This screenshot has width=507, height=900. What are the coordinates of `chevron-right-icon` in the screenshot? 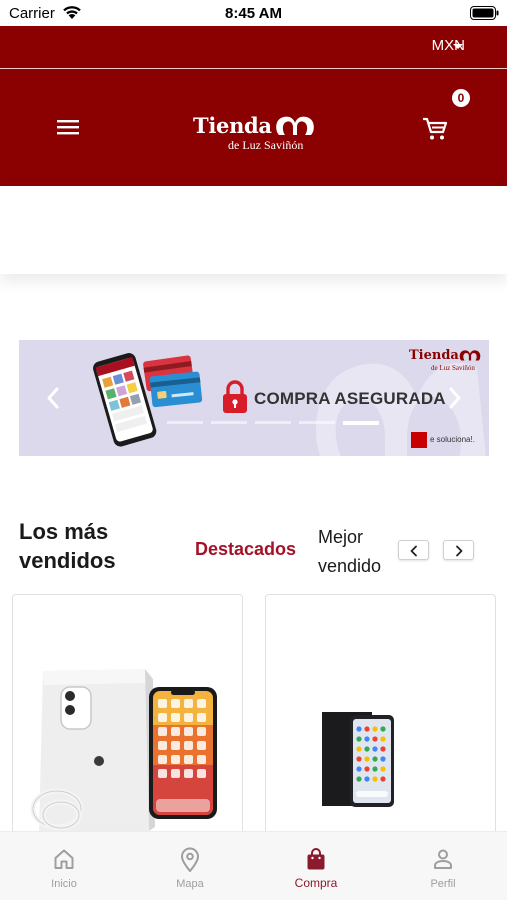 It's located at (459, 551).